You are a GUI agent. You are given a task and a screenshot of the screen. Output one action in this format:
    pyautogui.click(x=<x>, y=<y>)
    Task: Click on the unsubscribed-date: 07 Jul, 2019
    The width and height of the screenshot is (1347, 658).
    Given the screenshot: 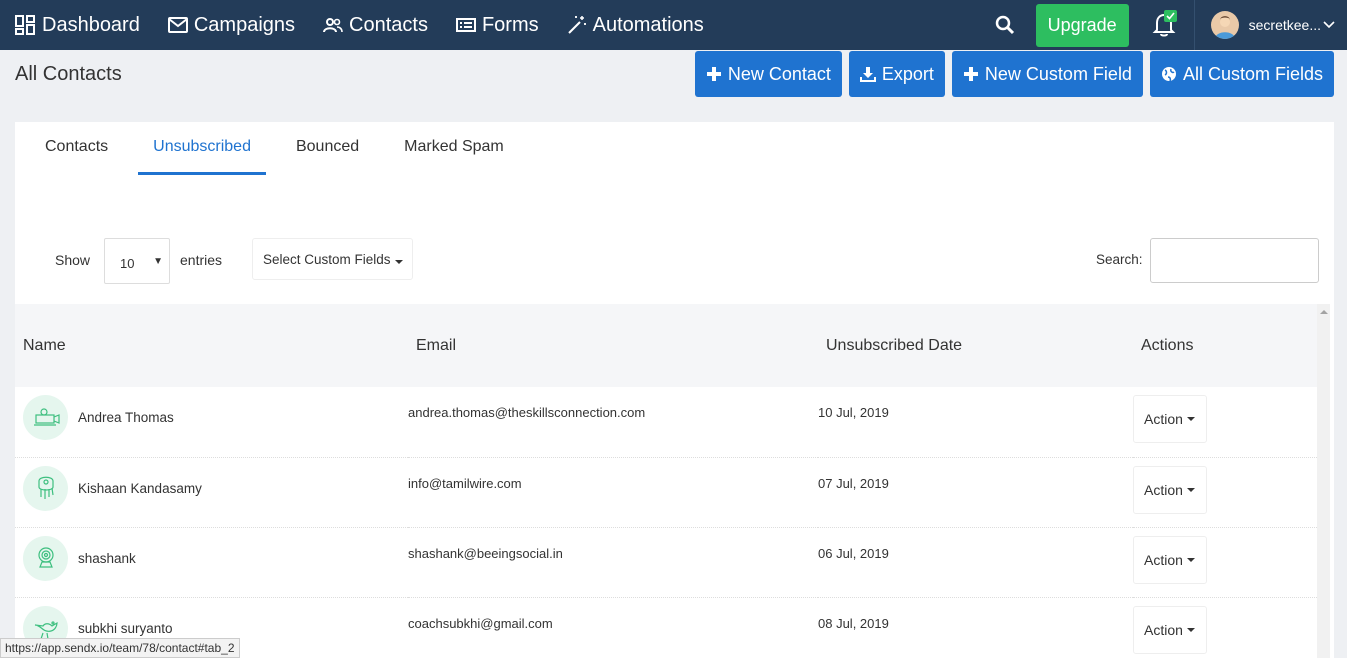 What is the action you would take?
    pyautogui.click(x=853, y=483)
    